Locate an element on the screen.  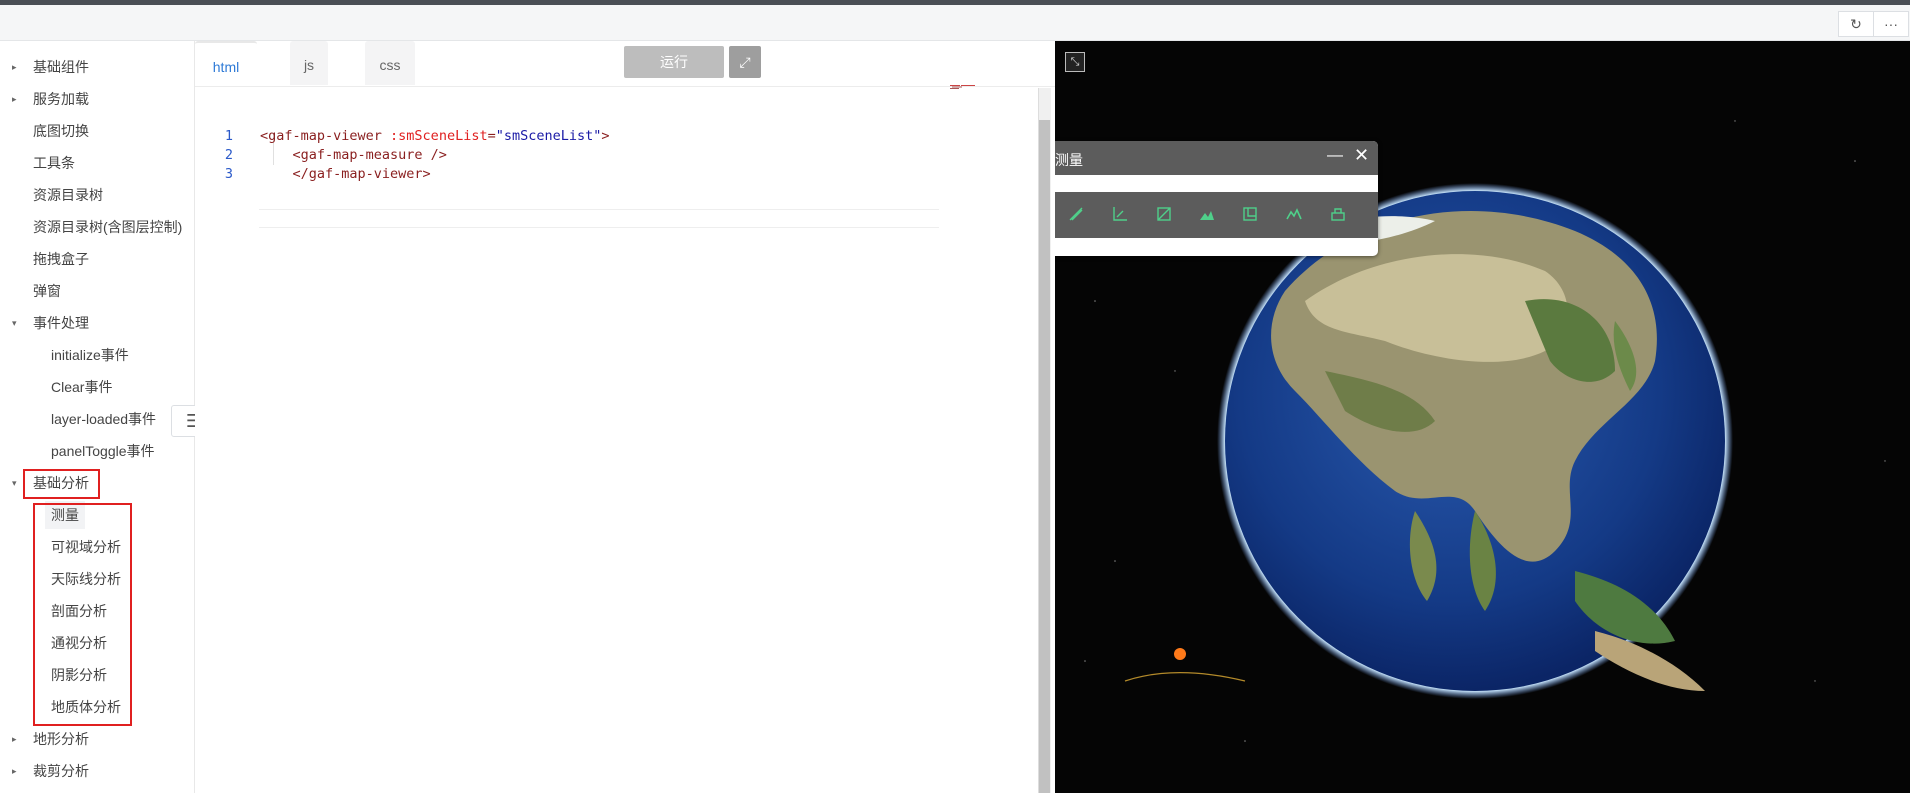
map-fullscreen-button: ⤡ is located at coordinates (1075, 62).